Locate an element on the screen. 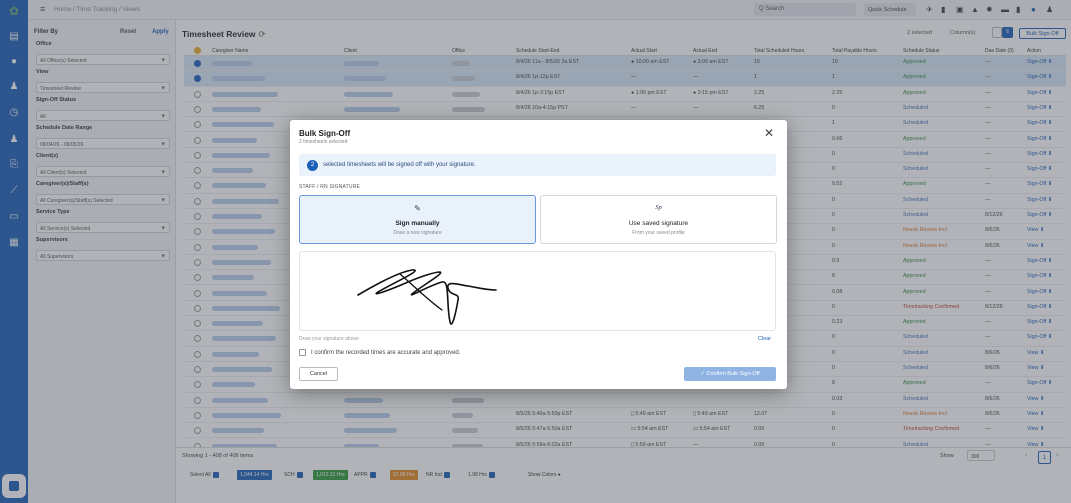  confirm-bulk-signoff-button: ✓ Confirm Bulk Sign-Off is located at coordinates (730, 374).